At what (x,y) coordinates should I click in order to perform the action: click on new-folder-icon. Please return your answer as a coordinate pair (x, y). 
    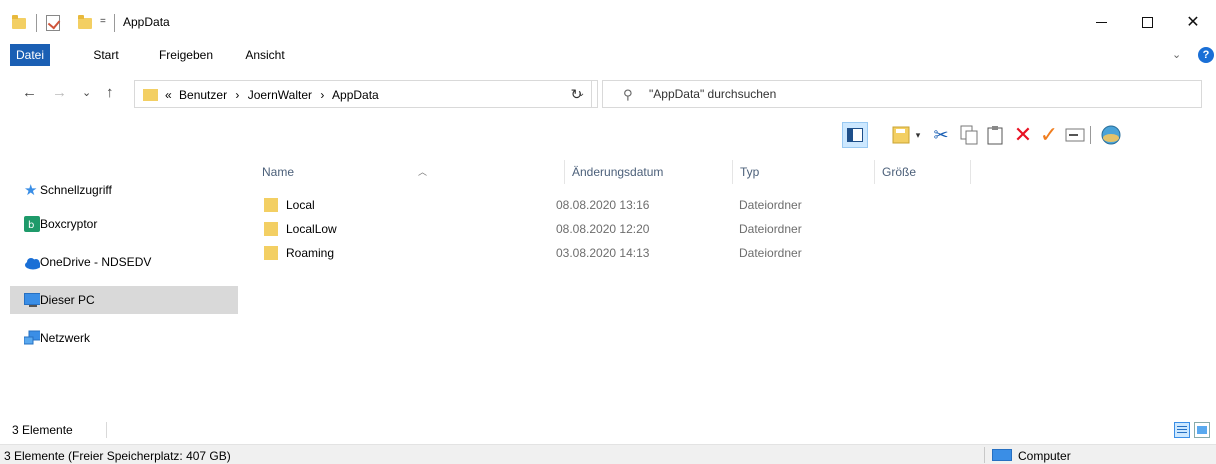
    Looking at the image, I should click on (85, 22).